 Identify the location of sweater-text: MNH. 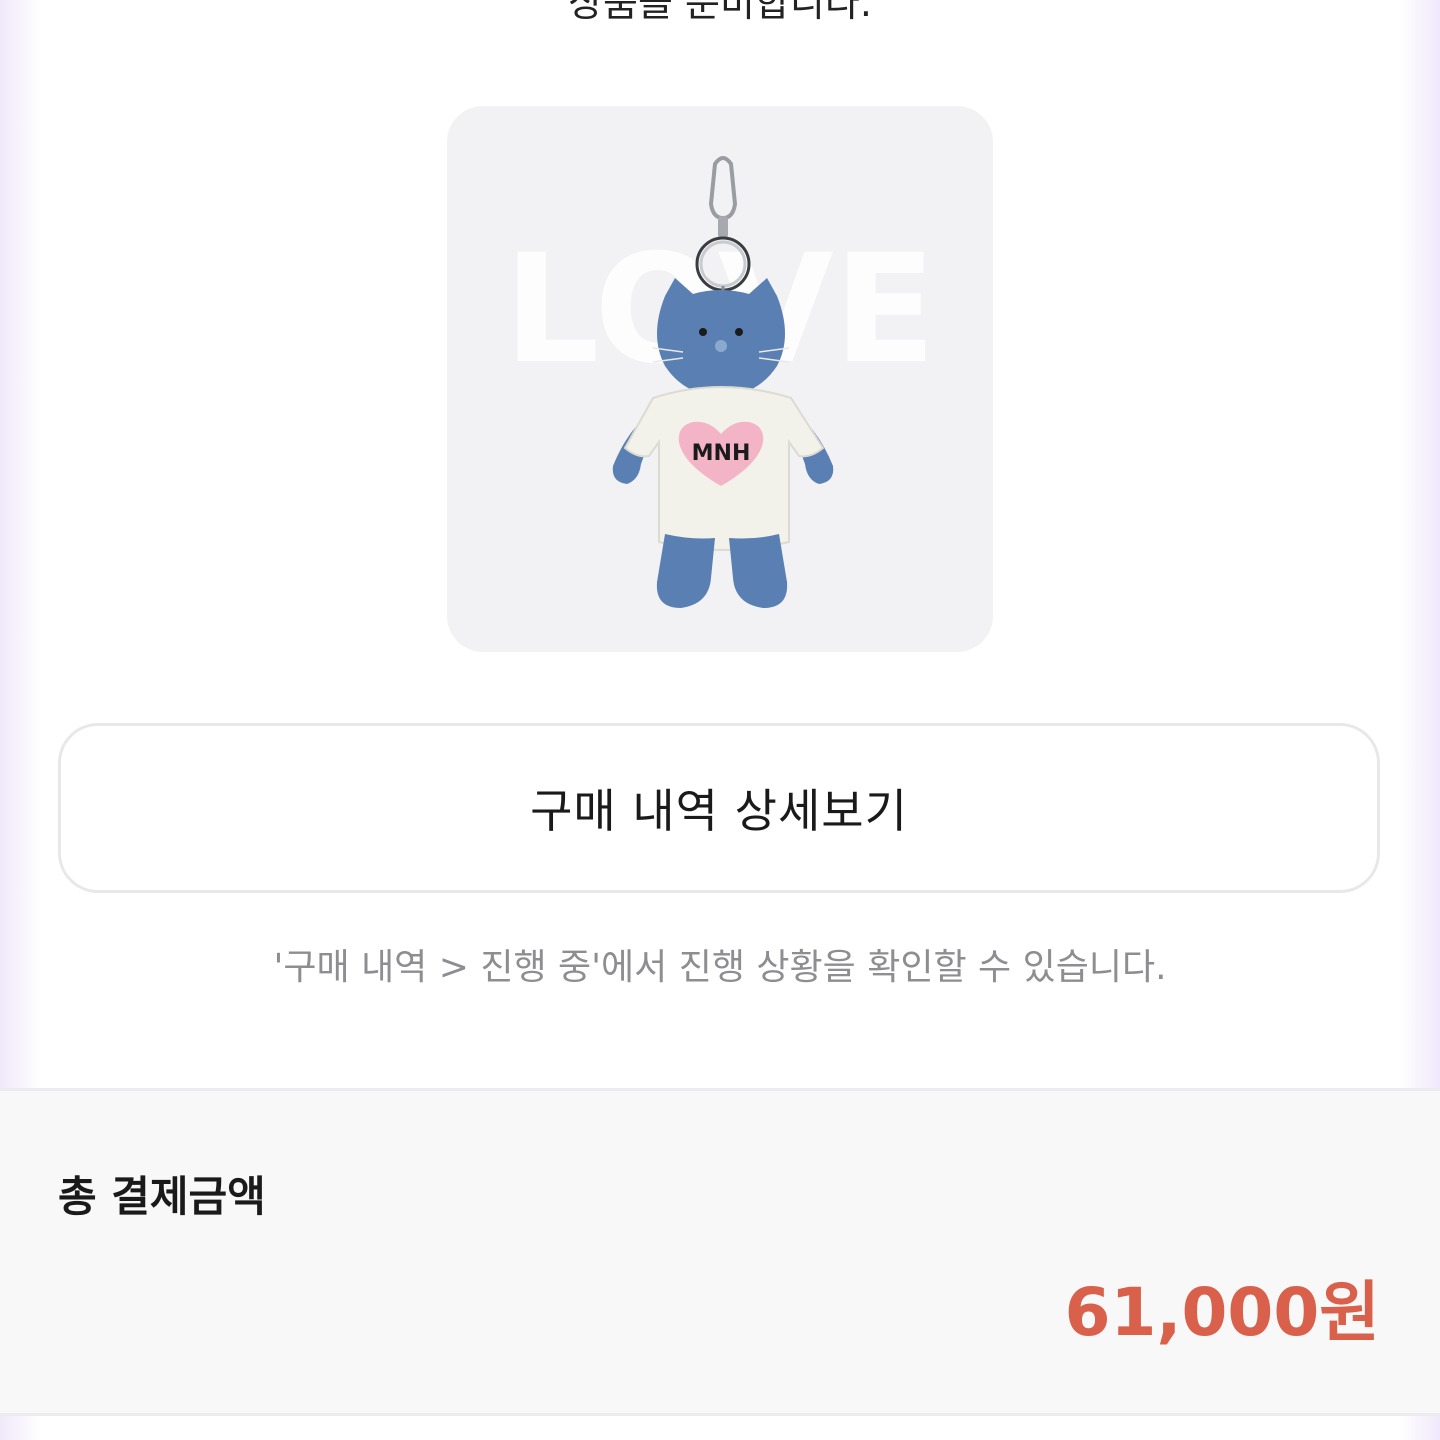
(721, 453).